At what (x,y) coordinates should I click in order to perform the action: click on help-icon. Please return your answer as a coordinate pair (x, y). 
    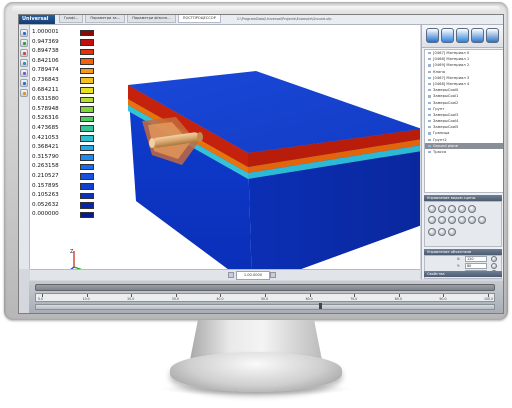
    Looking at the image, I should click on (447, 35).